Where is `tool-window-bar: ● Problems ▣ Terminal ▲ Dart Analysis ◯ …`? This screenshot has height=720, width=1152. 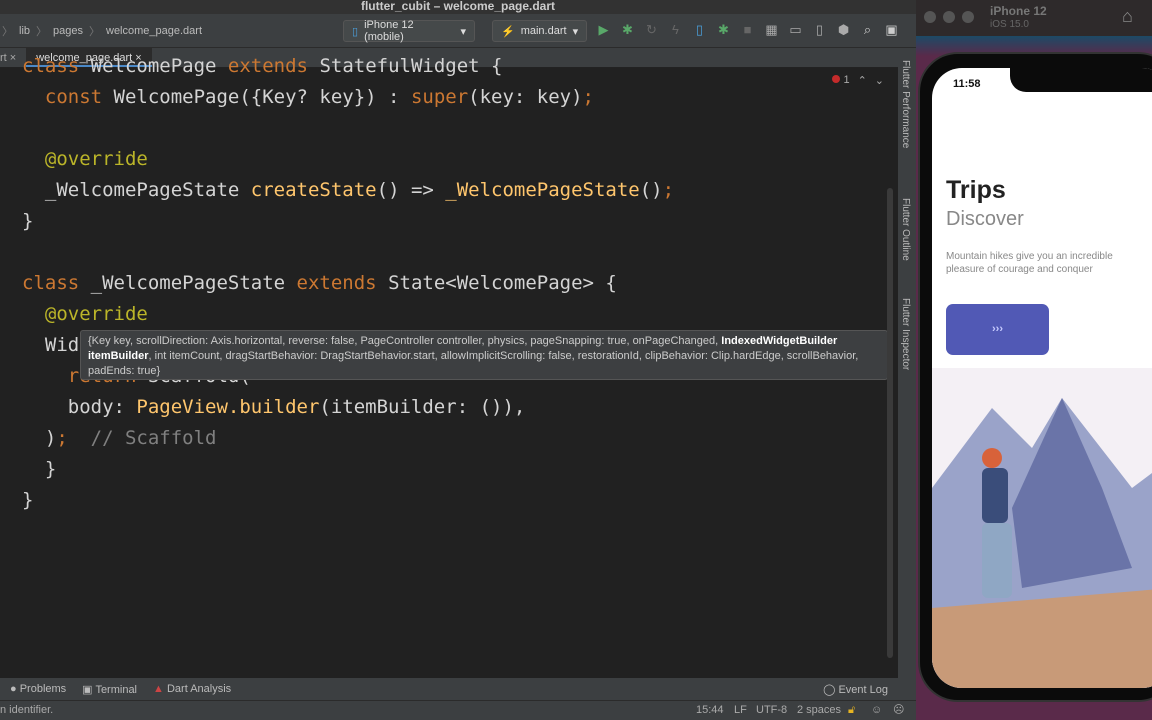
tool-window-bar: ● Problems ▣ Terminal ▲ Dart Analysis ◯ … is located at coordinates (458, 689).